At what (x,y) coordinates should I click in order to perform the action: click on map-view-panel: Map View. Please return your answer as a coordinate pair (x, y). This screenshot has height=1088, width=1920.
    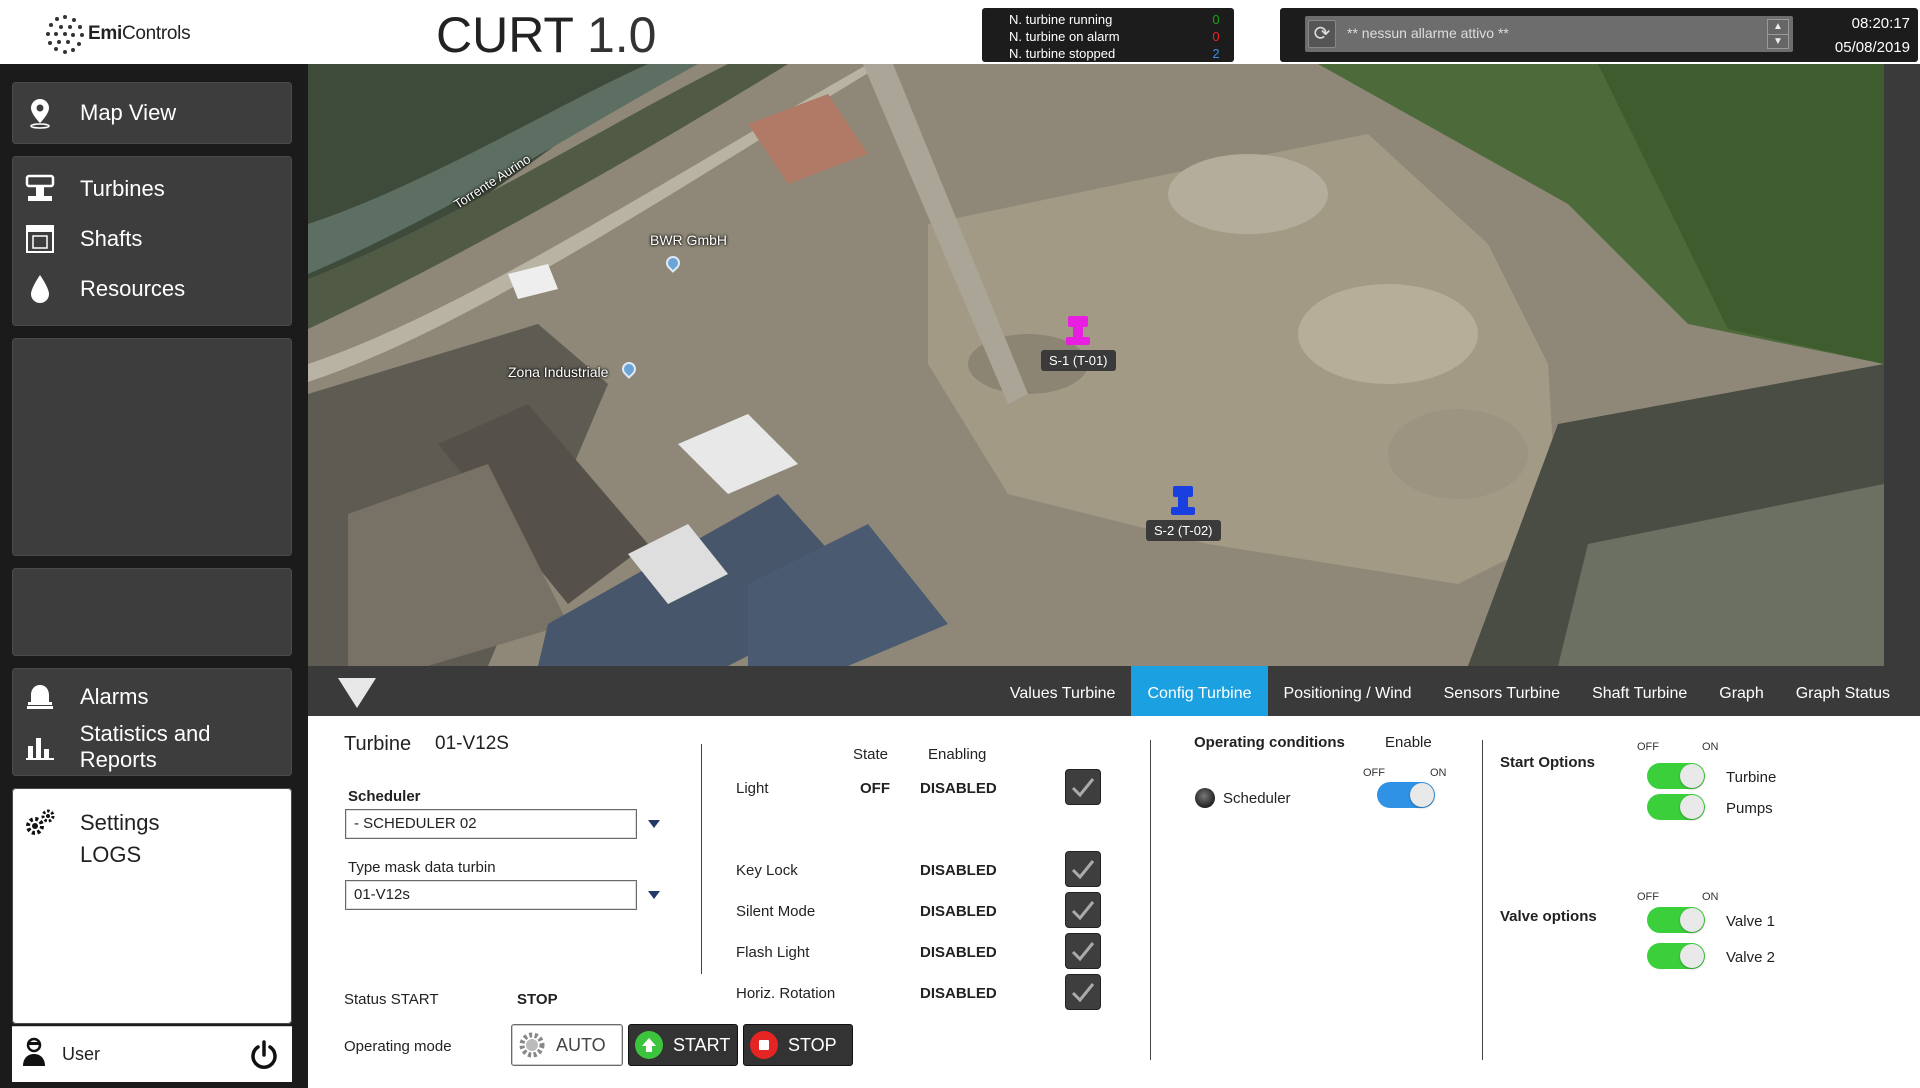
    Looking at the image, I should click on (152, 113).